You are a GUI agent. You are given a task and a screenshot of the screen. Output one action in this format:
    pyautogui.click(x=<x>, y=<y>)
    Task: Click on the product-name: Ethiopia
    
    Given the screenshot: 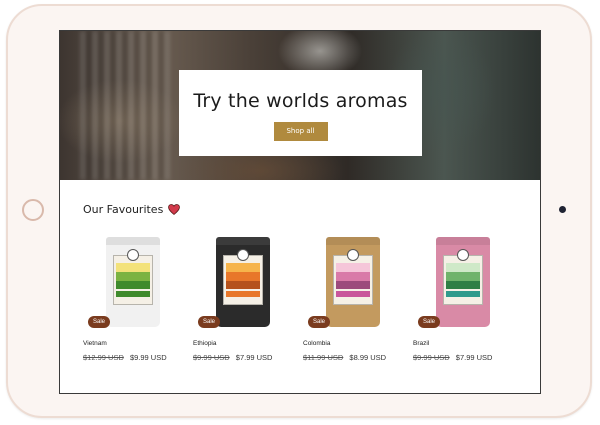 What is the action you would take?
    pyautogui.click(x=205, y=343)
    